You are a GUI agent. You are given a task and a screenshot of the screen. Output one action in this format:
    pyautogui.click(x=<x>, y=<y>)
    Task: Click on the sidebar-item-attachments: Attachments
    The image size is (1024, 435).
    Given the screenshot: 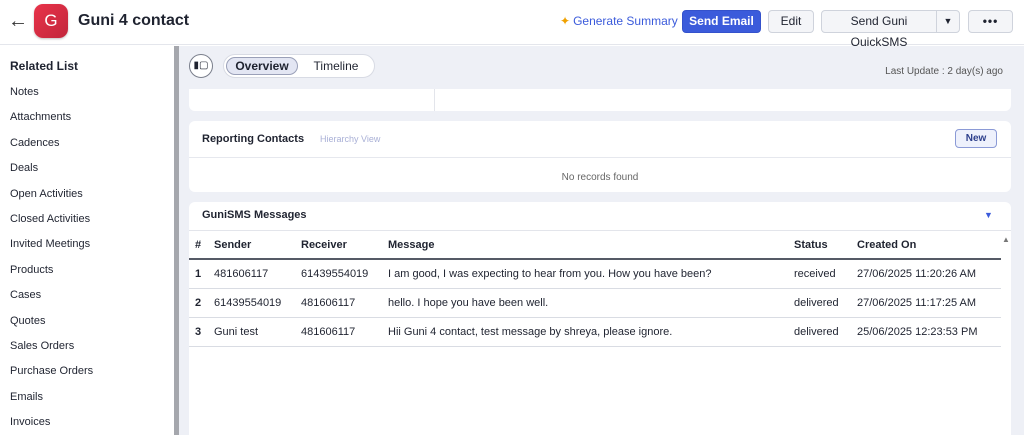 What is the action you would take?
    pyautogui.click(x=51, y=123)
    